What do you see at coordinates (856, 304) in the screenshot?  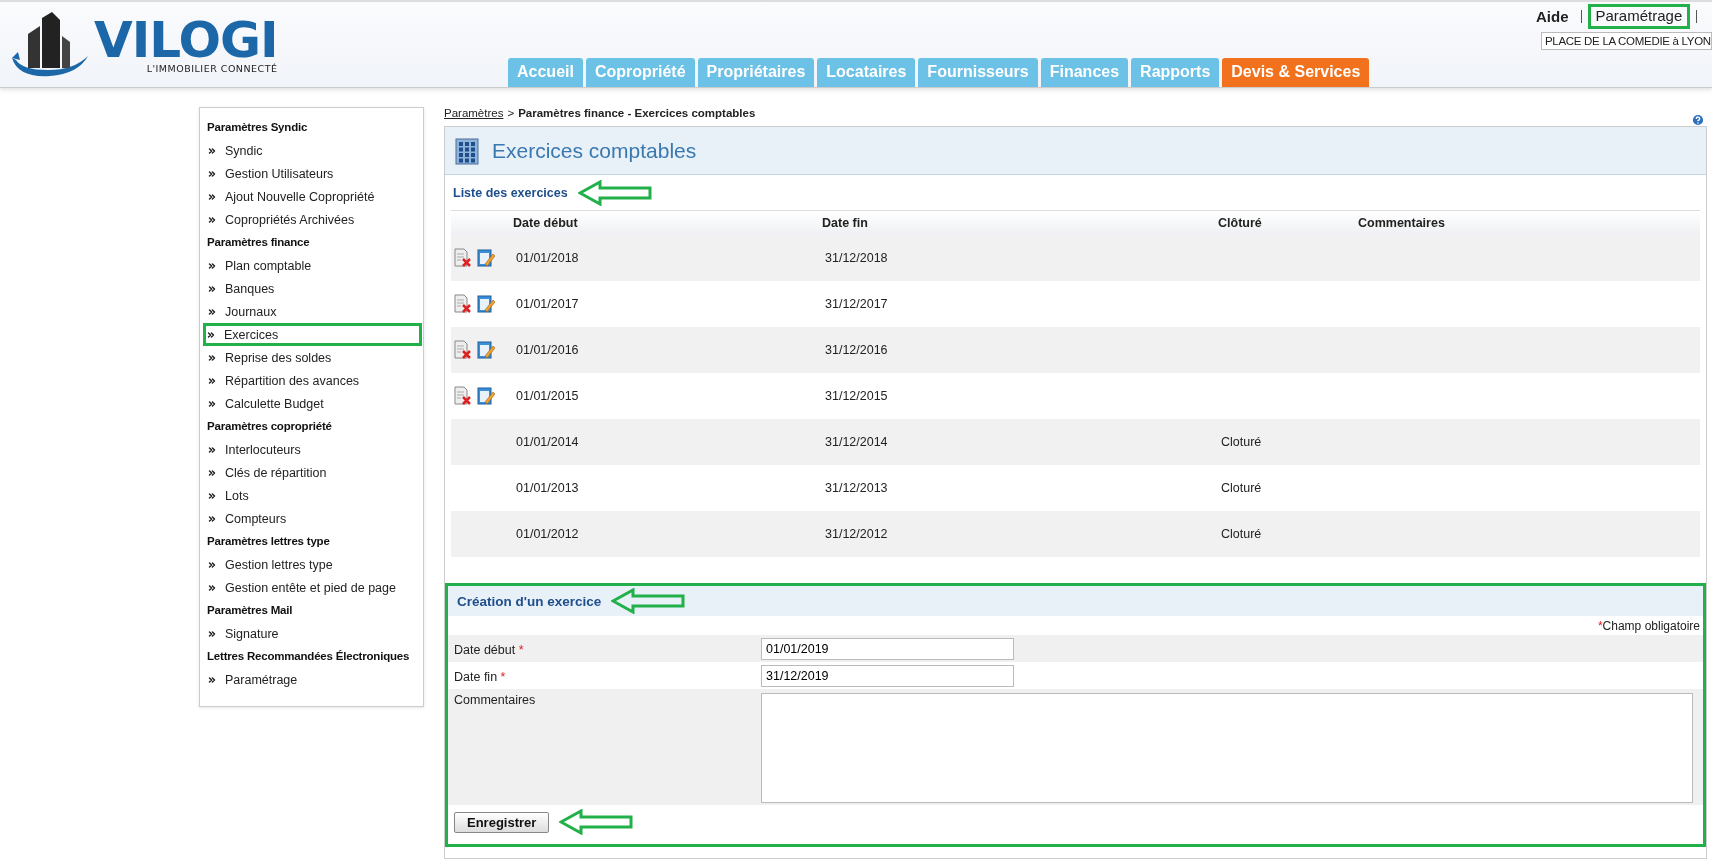 I see `table-cell-text: 31/12/2017` at bounding box center [856, 304].